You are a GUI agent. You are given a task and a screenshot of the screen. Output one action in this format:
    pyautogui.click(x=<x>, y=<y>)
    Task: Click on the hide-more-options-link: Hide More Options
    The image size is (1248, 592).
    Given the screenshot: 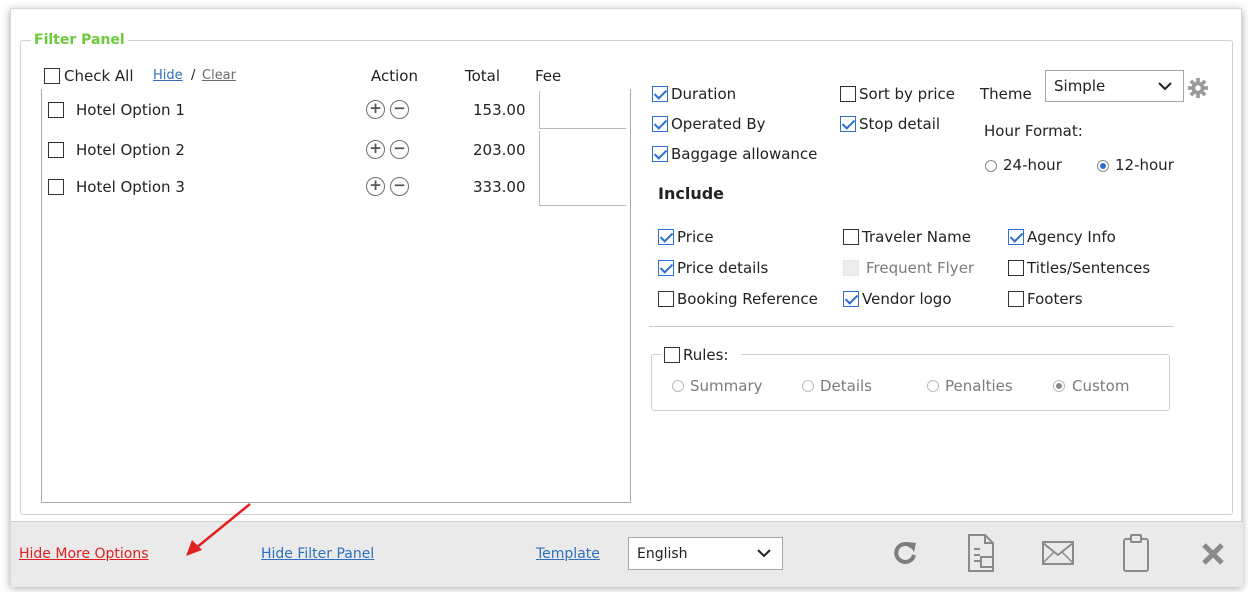 What is the action you would take?
    pyautogui.click(x=84, y=554)
    